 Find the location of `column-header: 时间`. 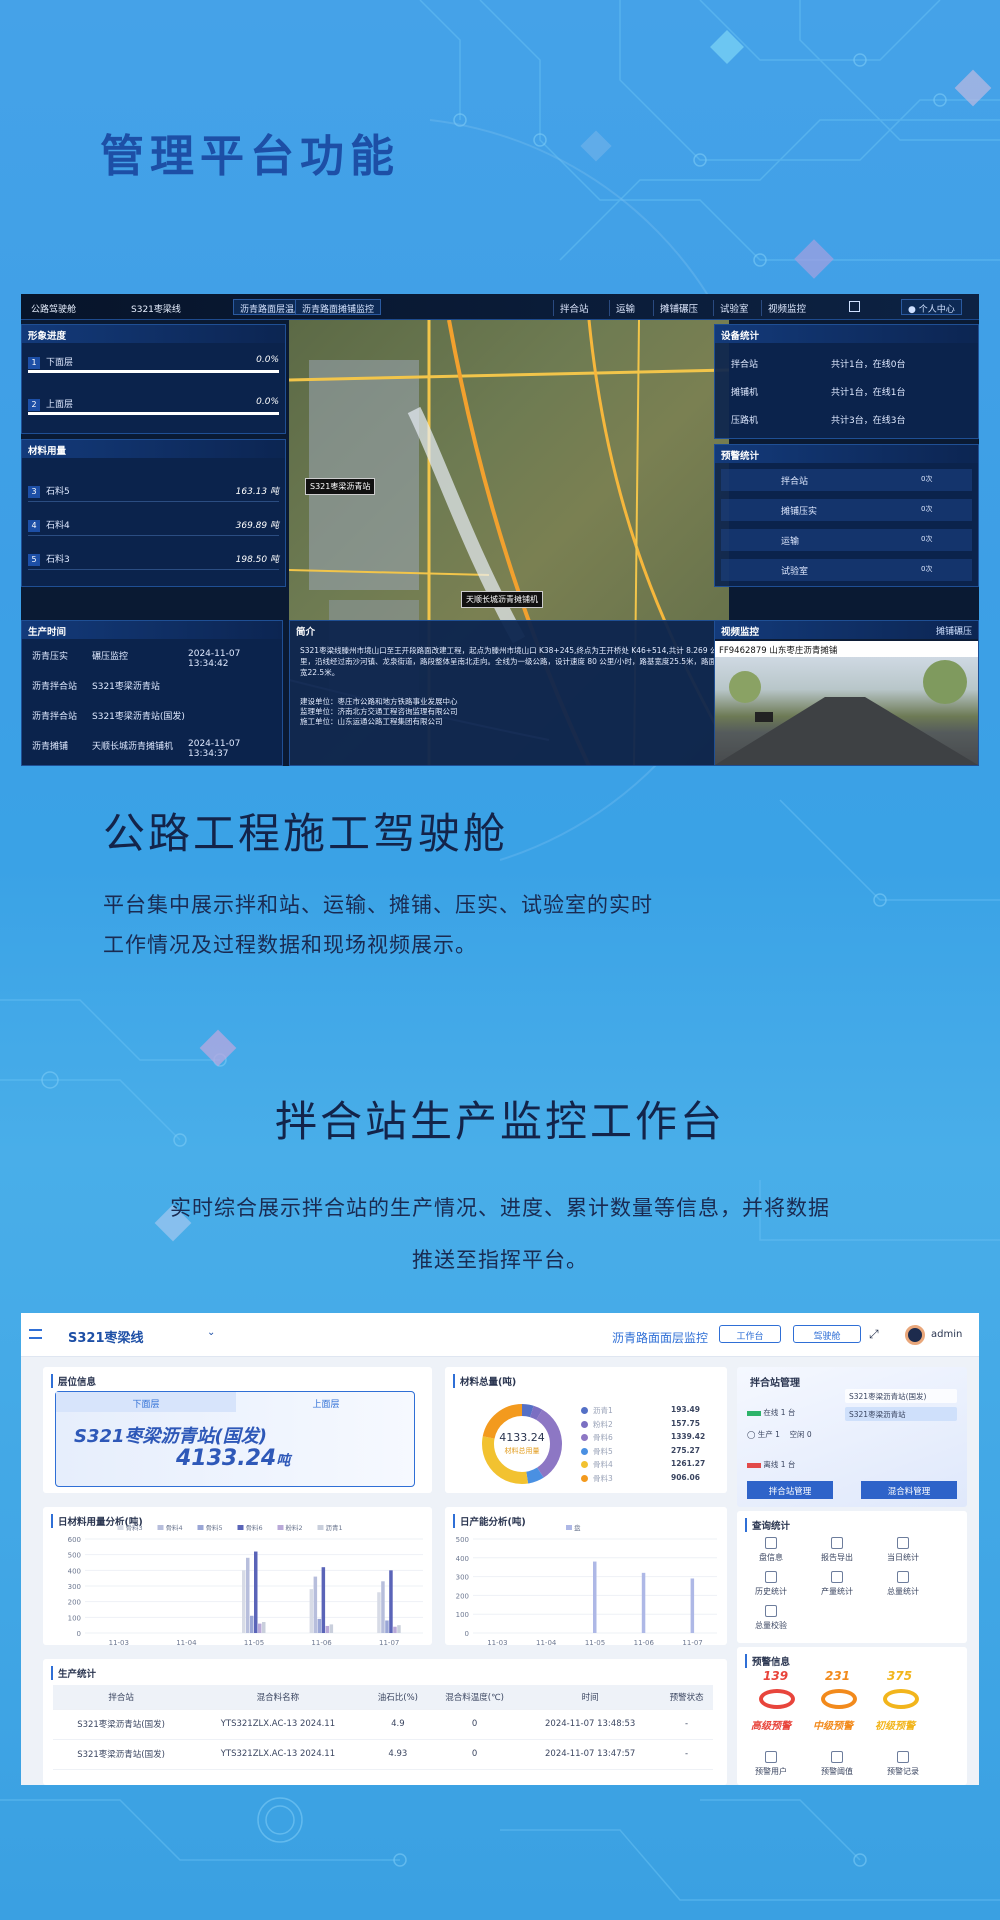

column-header: 时间 is located at coordinates (590, 1697).